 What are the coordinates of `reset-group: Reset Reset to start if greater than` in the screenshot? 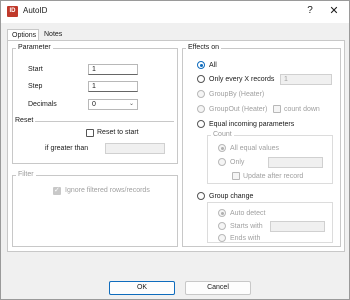 It's located at (93, 137).